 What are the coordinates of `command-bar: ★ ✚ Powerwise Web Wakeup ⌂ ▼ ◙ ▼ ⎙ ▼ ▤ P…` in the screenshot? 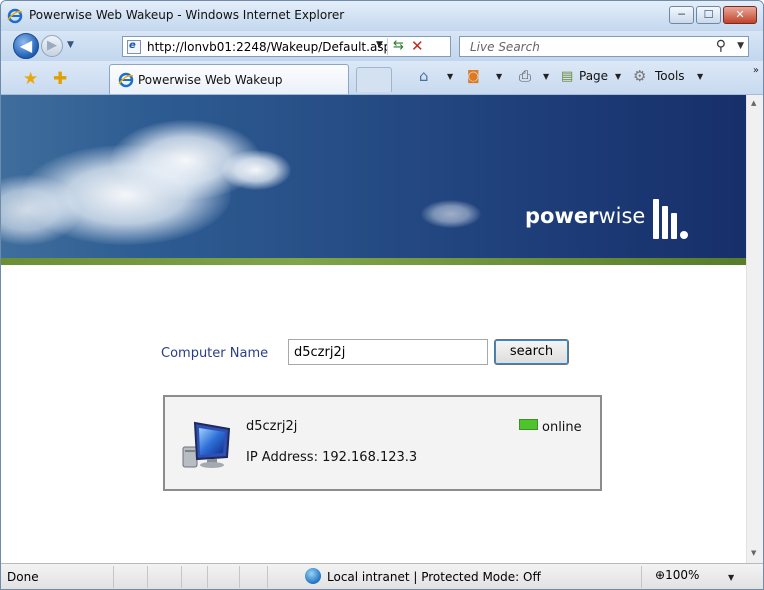 It's located at (382, 78).